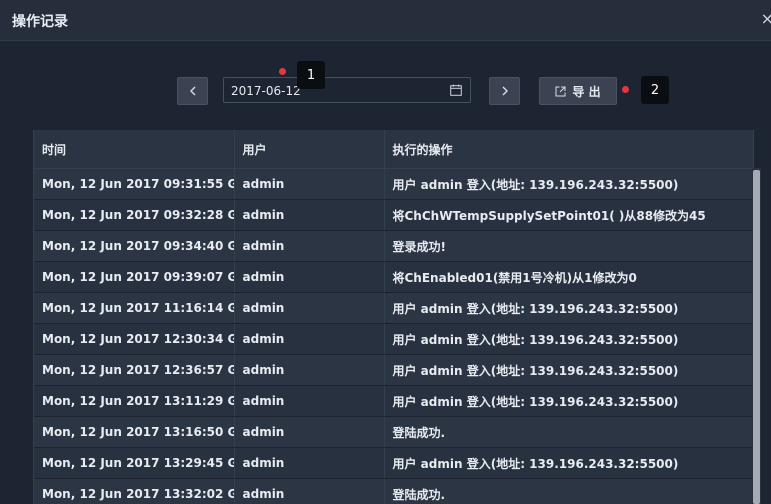 The width and height of the screenshot is (771, 504). I want to click on export-button: 导 出, so click(578, 91).